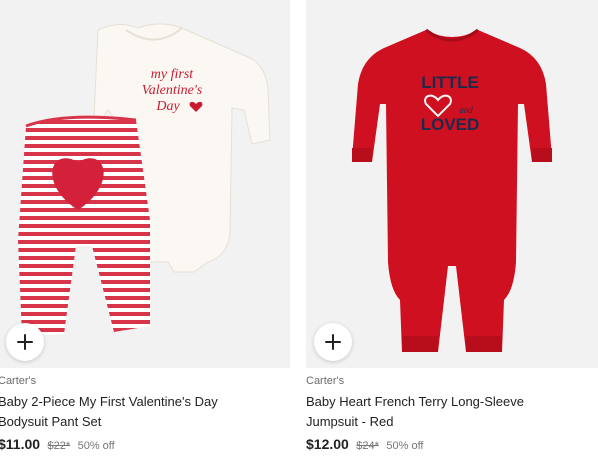 The image size is (598, 458). What do you see at coordinates (415, 401) in the screenshot?
I see `product-title-line: Baby Heart French Terry Long-Sleeve` at bounding box center [415, 401].